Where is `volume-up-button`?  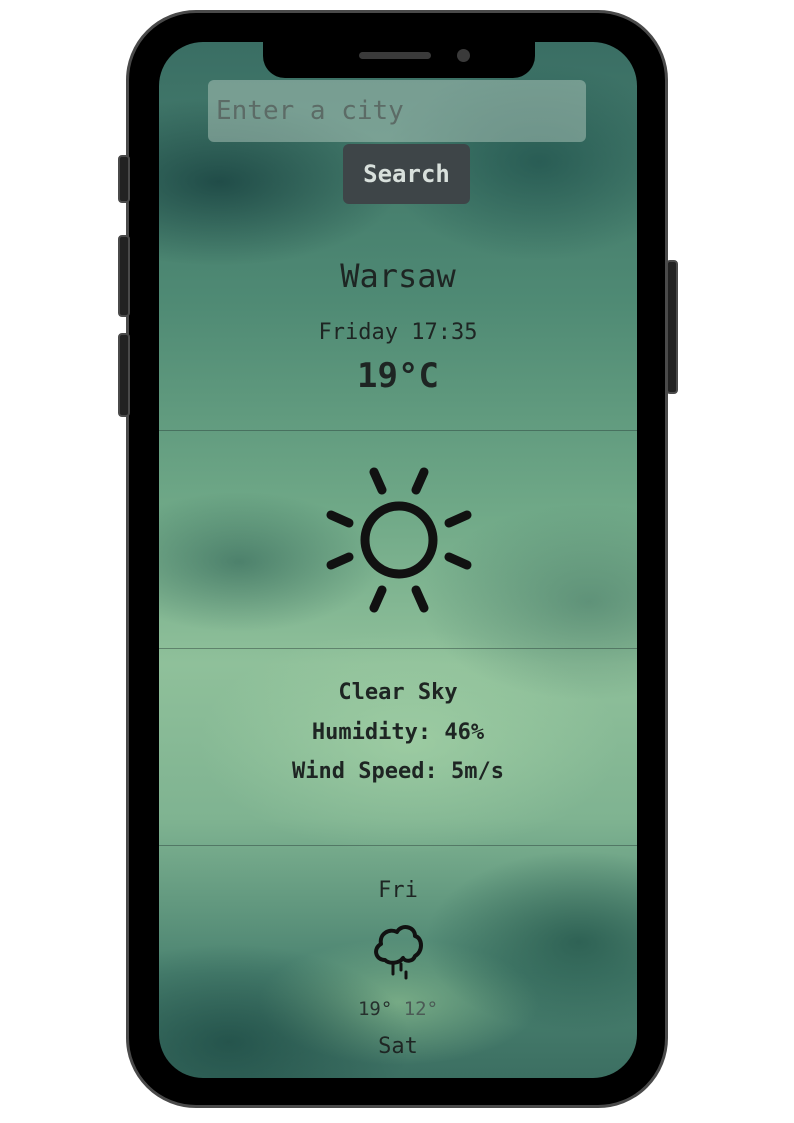
volume-up-button is located at coordinates (124, 276).